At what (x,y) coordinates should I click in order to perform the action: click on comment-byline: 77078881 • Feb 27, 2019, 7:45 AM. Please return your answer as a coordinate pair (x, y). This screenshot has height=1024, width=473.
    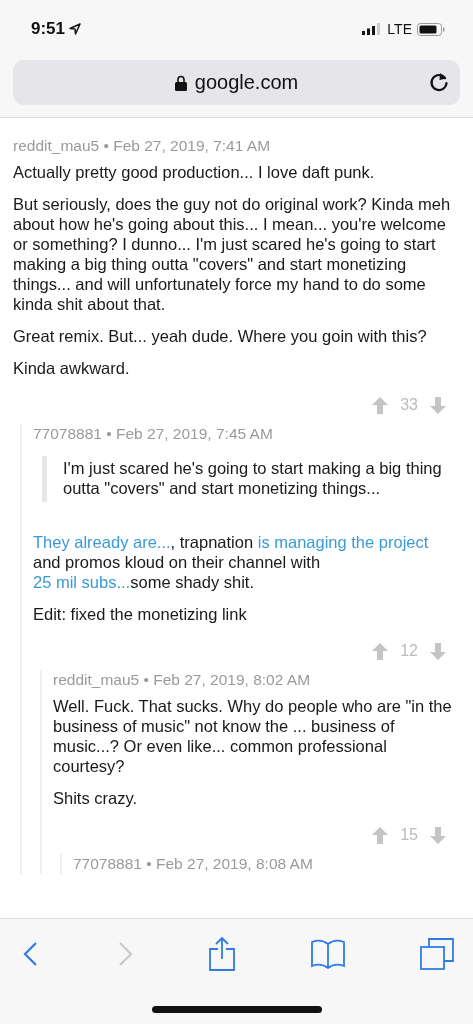
    Looking at the image, I should click on (153, 434).